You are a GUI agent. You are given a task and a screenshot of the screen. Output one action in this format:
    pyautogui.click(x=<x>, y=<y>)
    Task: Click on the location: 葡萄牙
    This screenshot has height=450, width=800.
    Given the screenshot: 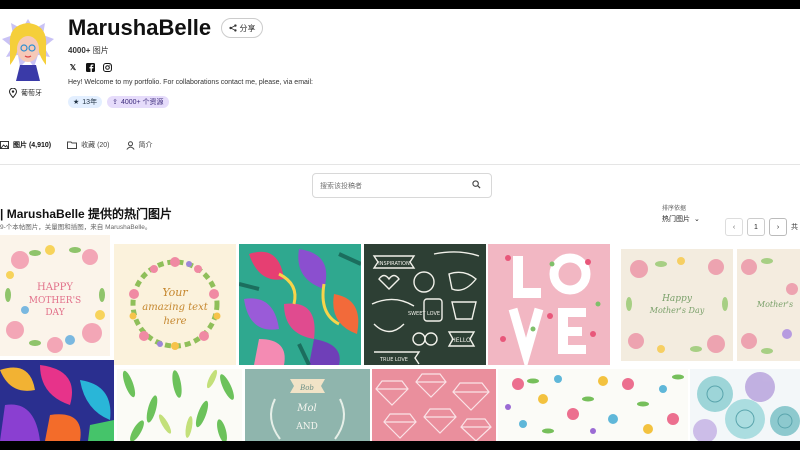 What is the action you would take?
    pyautogui.click(x=25, y=93)
    